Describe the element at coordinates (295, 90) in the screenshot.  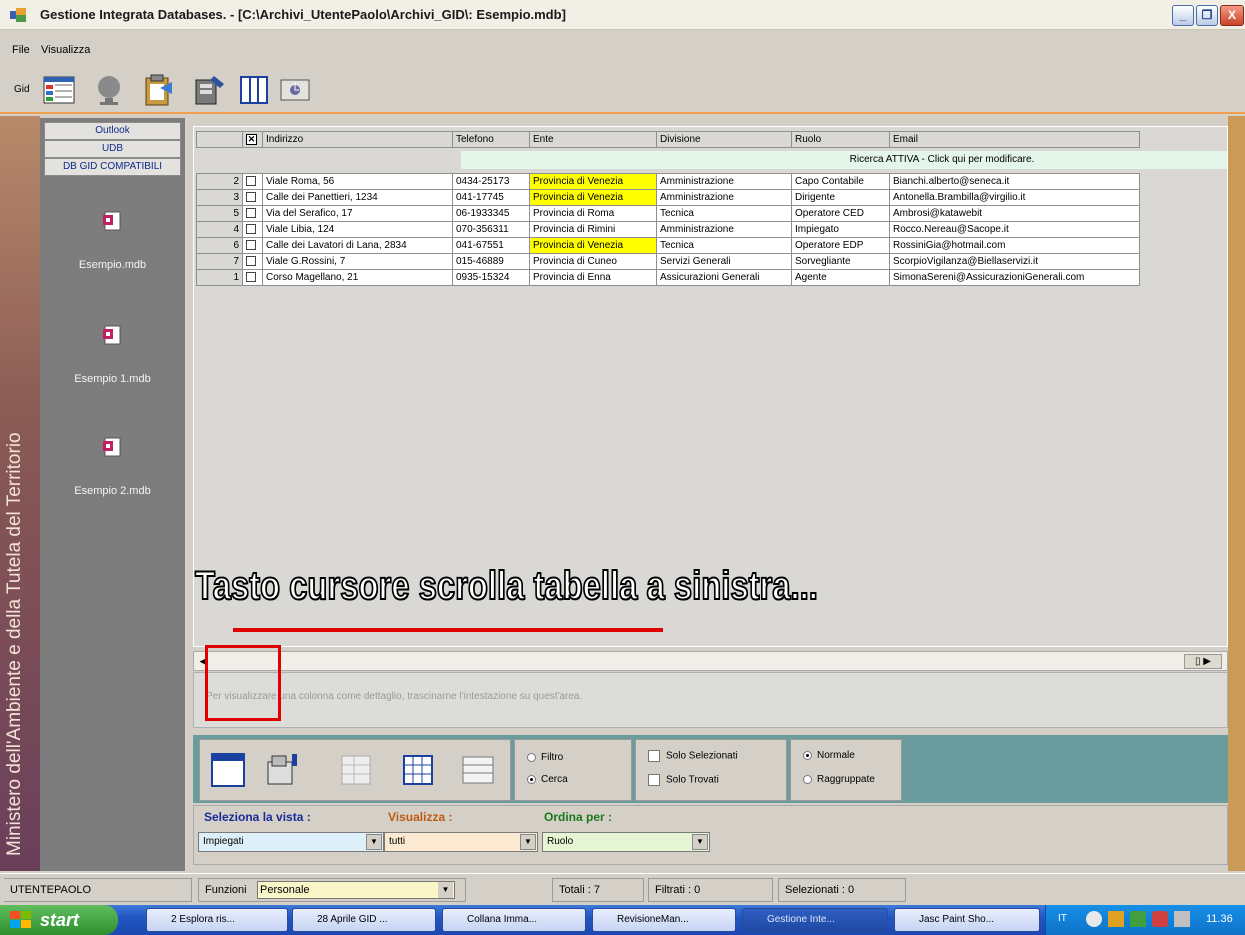
I see `export-icon` at that location.